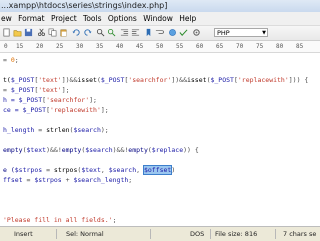  What do you see at coordinates (236, 234) in the screenshot?
I see `status-file-size: File size: 816` at bounding box center [236, 234].